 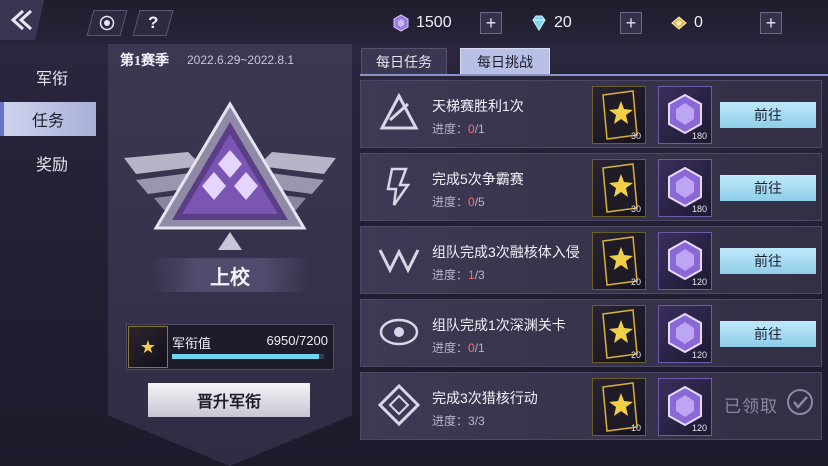 I want to click on circle-dot-icon, so click(x=107, y=23).